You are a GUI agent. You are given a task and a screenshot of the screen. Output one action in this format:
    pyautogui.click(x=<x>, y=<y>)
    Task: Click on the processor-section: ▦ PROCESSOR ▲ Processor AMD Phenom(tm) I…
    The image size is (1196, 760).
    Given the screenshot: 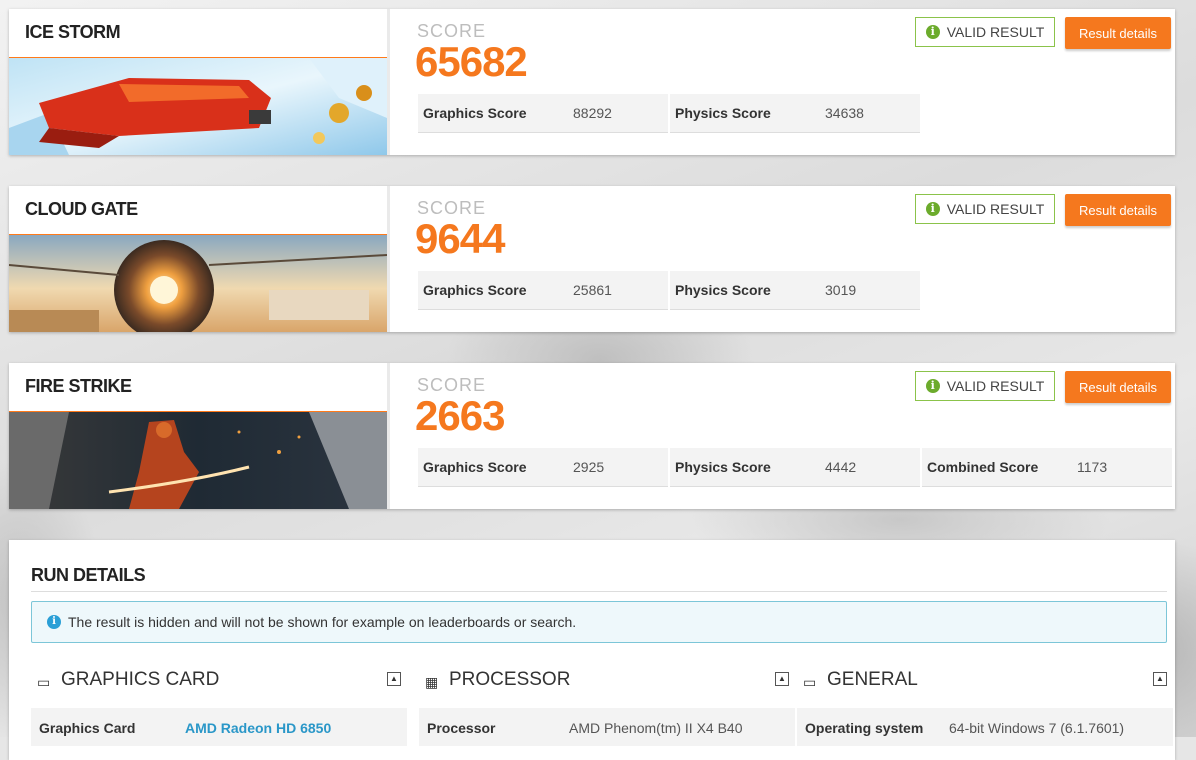 What is the action you would take?
    pyautogui.click(x=607, y=706)
    